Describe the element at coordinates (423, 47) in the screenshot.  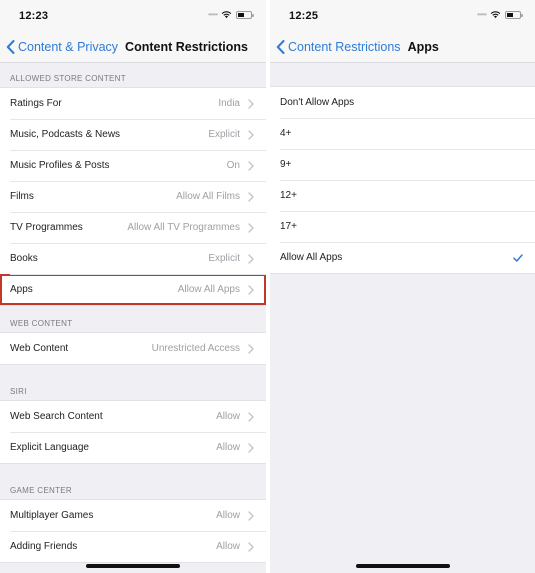
I see `page-title: Apps` at that location.